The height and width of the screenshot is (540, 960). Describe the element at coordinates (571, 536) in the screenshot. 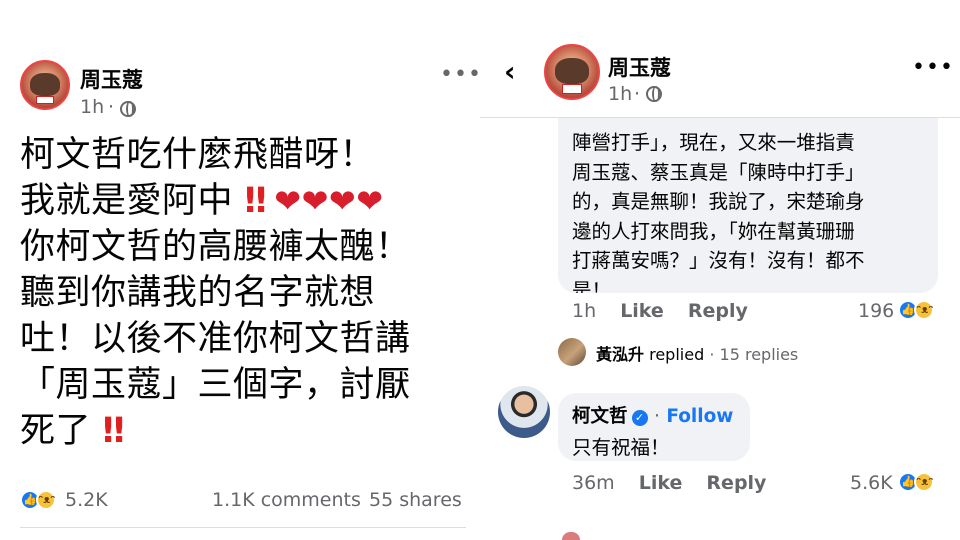

I see `next-avatar-partial` at that location.